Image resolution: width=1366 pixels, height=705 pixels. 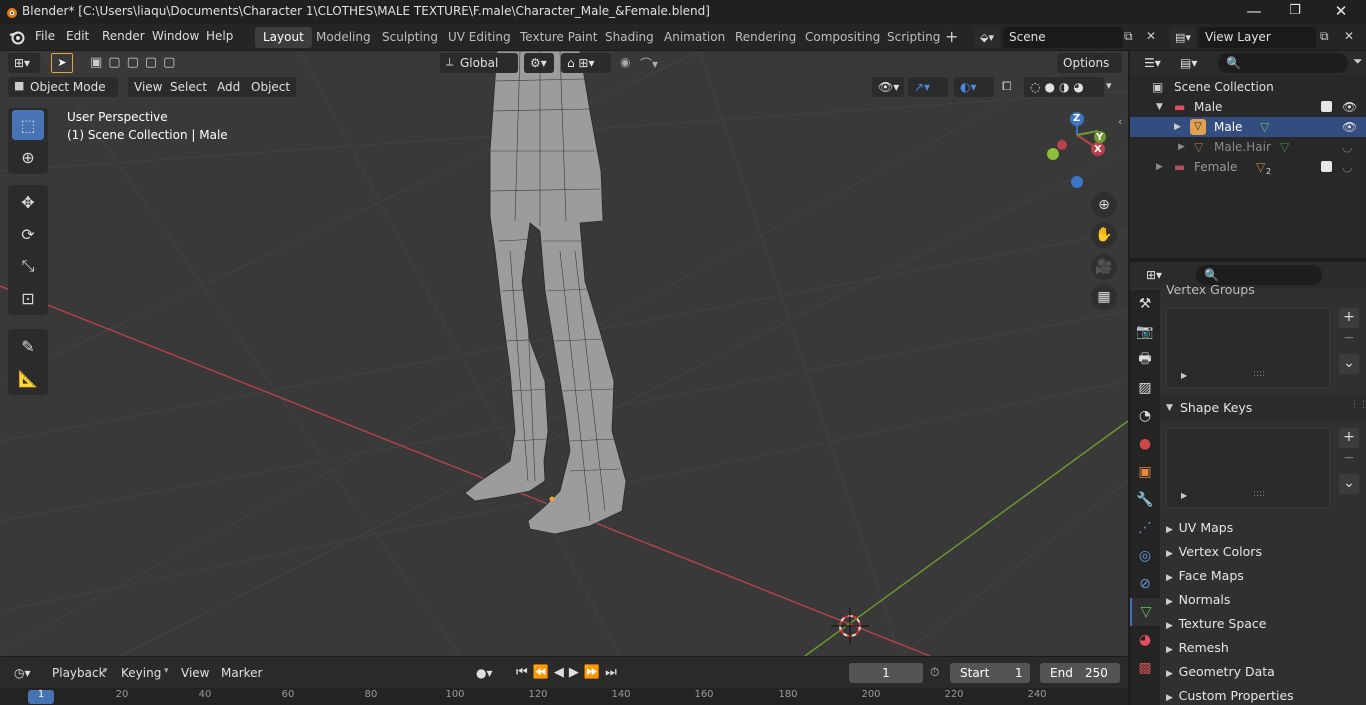 I want to click on transform-tool-icon: ⊡, so click(x=28, y=298).